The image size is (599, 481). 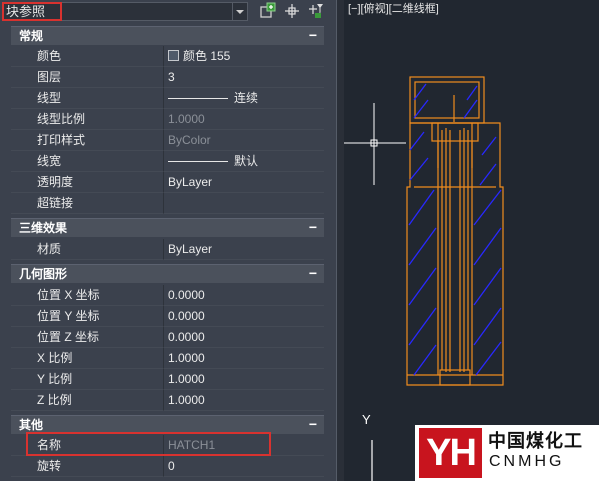 I want to click on property-row-transparency: 透明度 ByLayer, so click(x=167, y=182).